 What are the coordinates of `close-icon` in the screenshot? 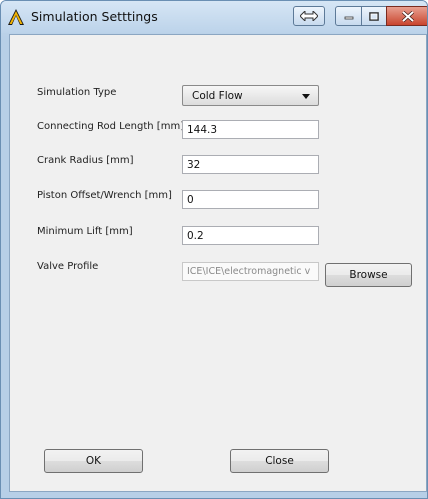 It's located at (407, 16).